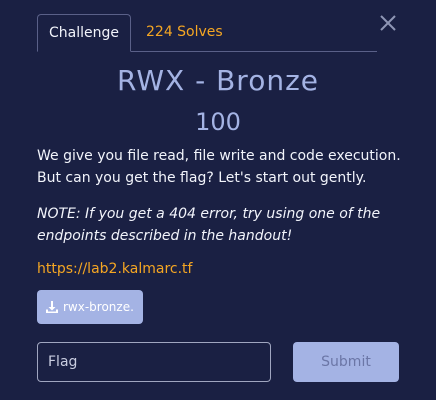 This screenshot has width=436, height=400. What do you see at coordinates (184, 32) in the screenshot?
I see `tab-solves: 224 Solves` at bounding box center [184, 32].